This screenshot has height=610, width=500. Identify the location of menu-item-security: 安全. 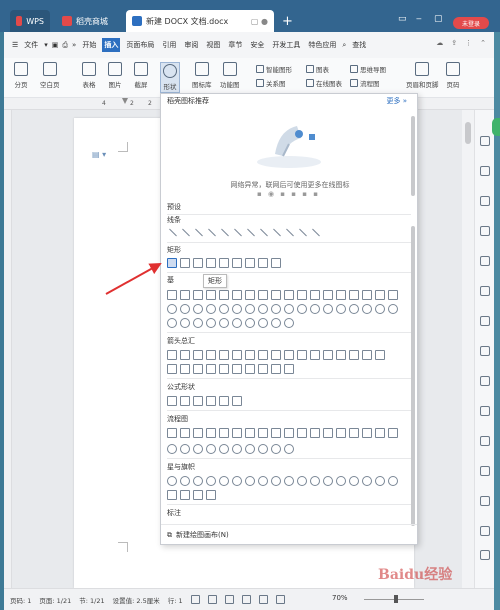
(257, 45).